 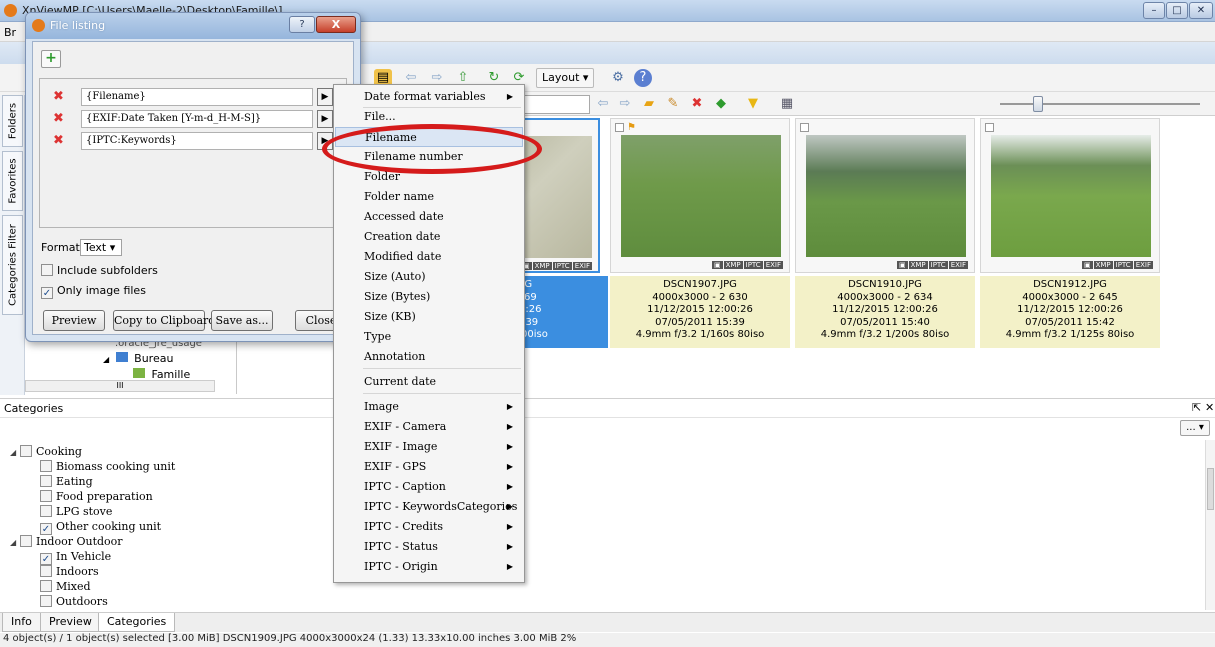 I want to click on tab-preview: Preview, so click(x=70, y=622).